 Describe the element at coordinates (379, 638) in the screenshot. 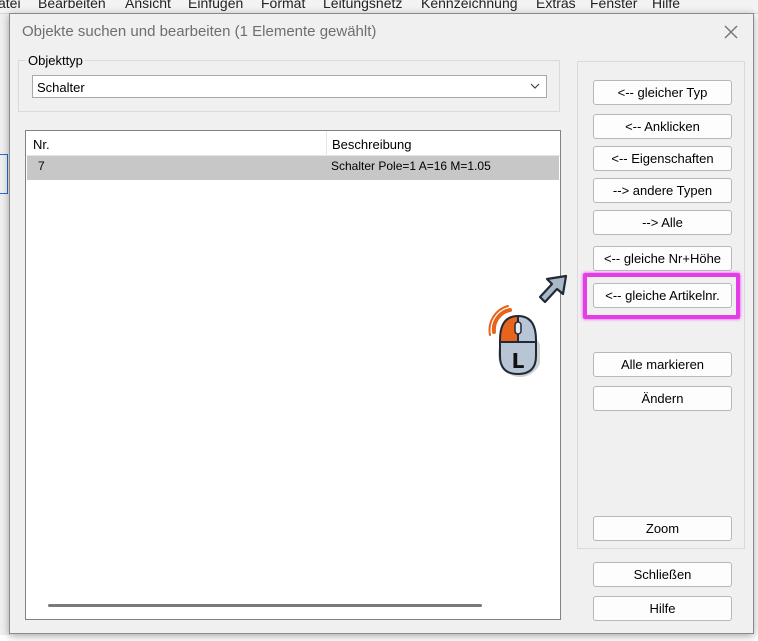

I see `background-app-bottom` at that location.